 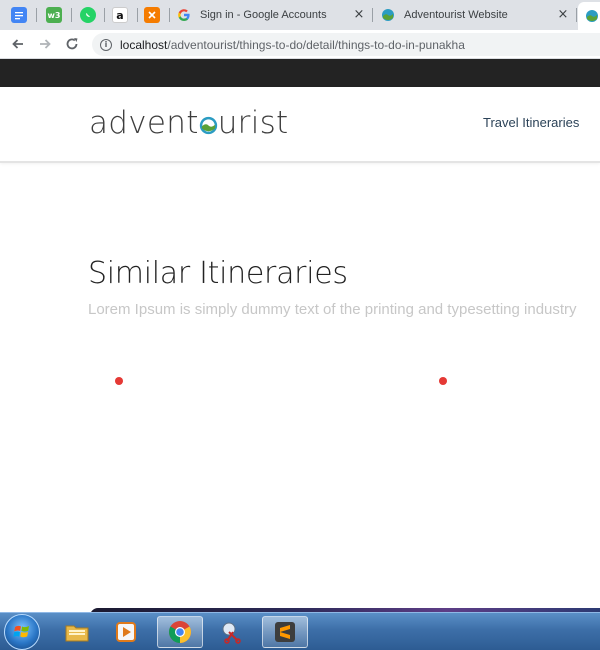 I want to click on windows-taskbar, so click(x=300, y=631).